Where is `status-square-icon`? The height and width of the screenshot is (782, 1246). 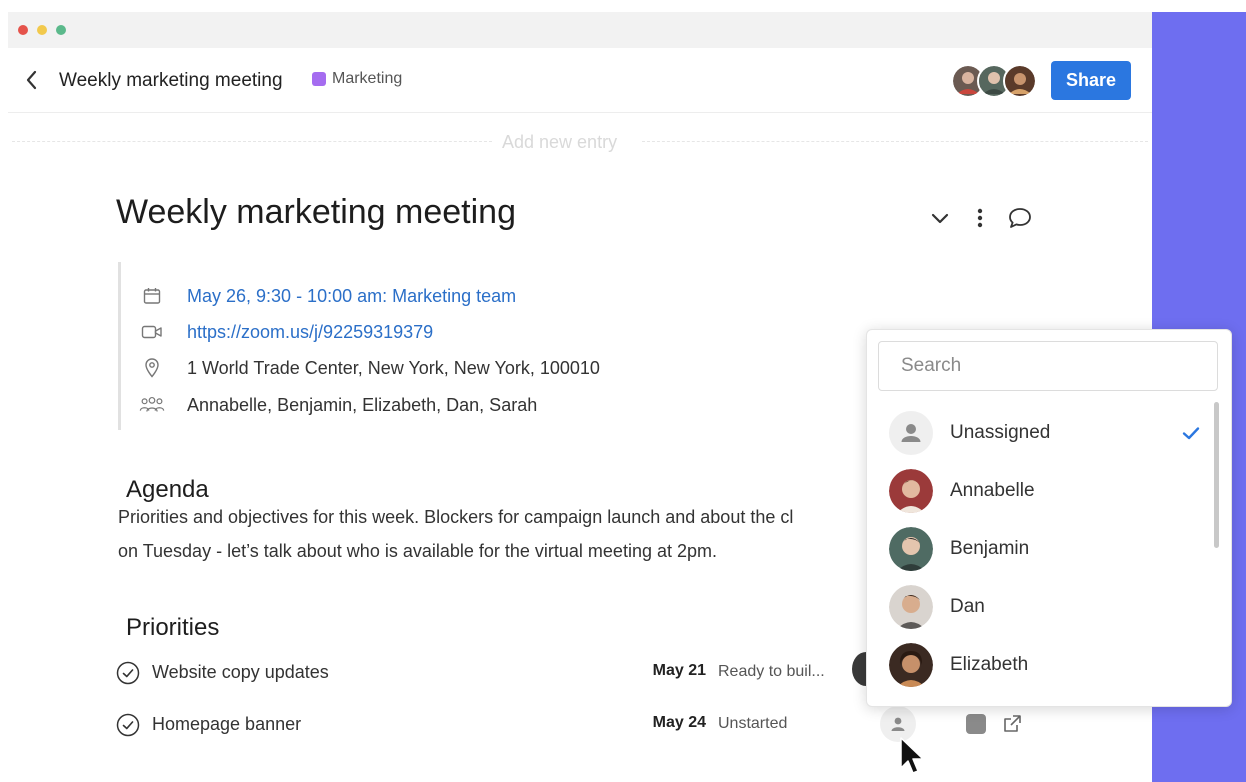
status-square-icon is located at coordinates (976, 724).